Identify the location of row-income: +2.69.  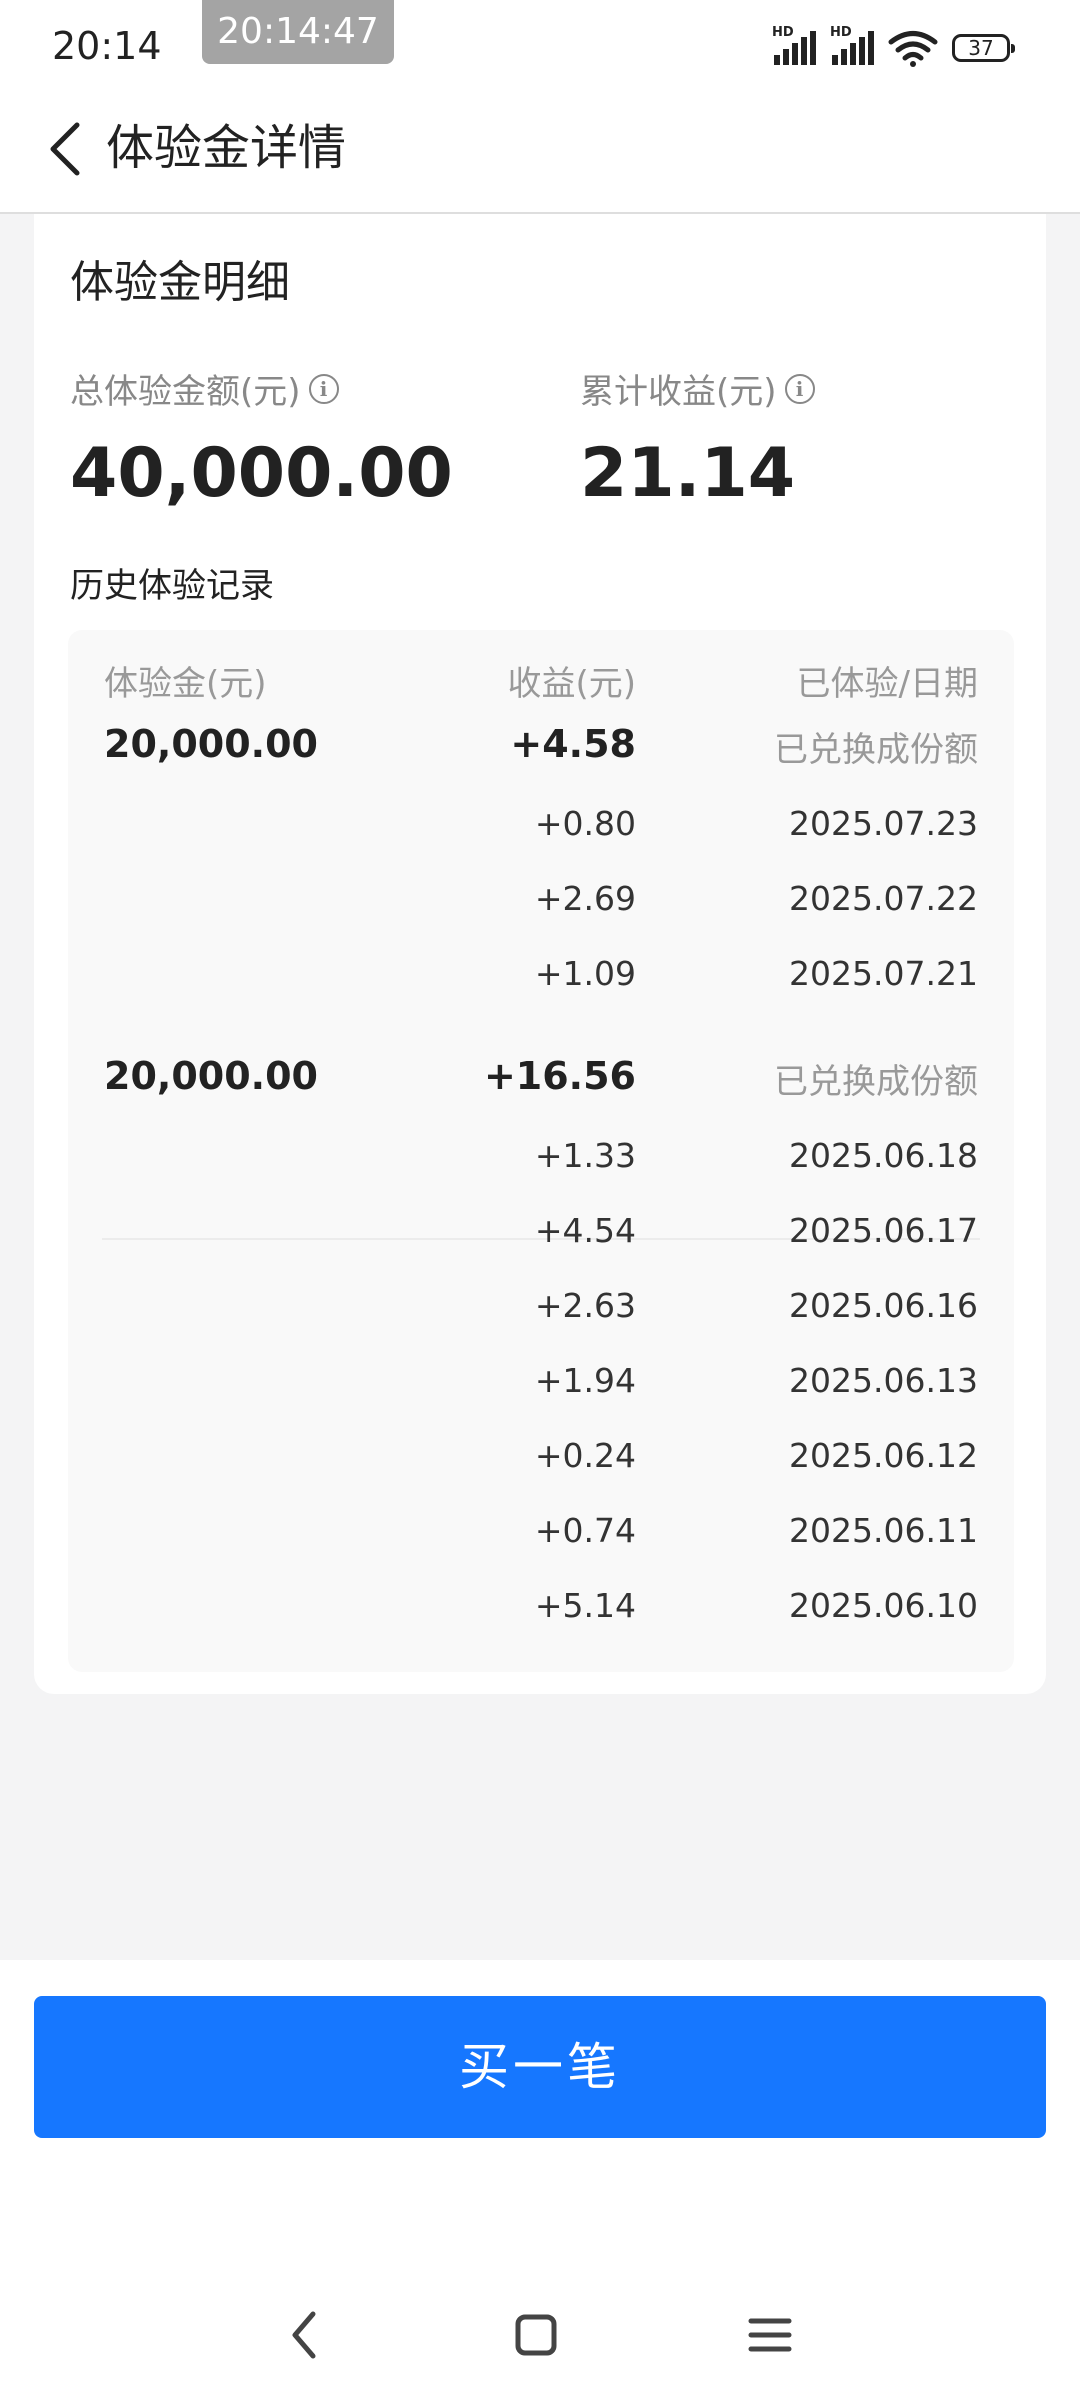
(585, 898).